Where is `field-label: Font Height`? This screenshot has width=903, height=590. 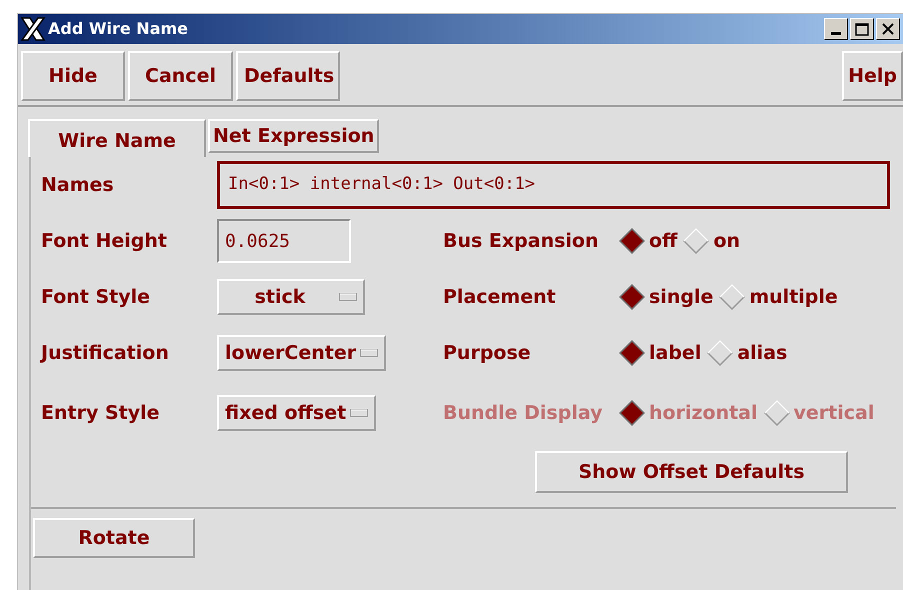 field-label: Font Height is located at coordinates (104, 241).